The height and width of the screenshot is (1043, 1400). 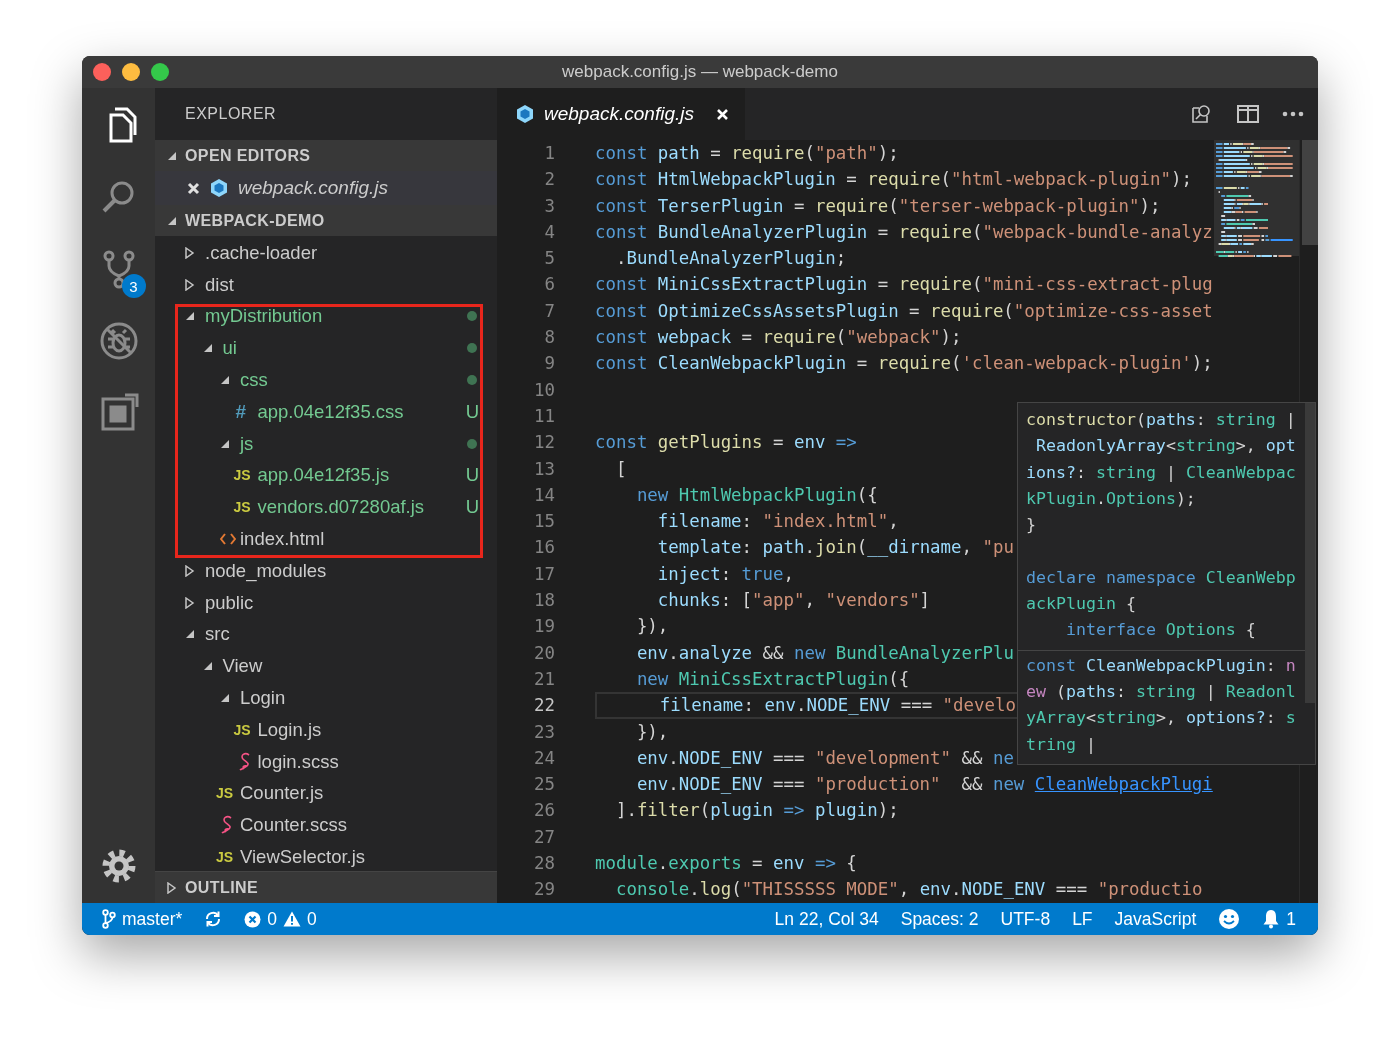 What do you see at coordinates (1161, 691) in the screenshot?
I see `tooltip-code-line: ew (paths: string | Readonl` at bounding box center [1161, 691].